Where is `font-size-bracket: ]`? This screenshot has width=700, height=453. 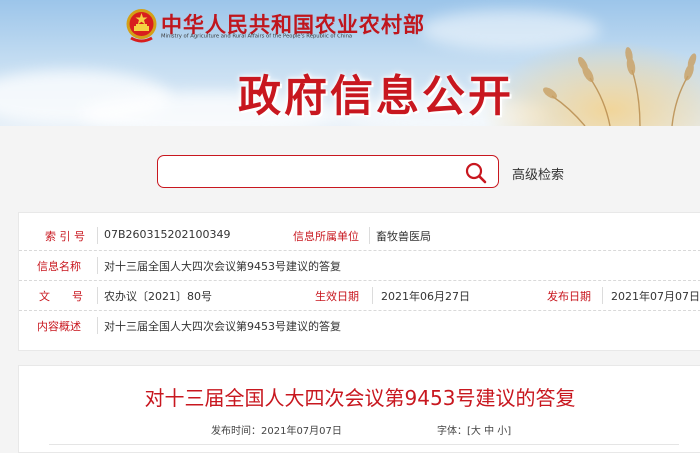
font-size-bracket: ] is located at coordinates (509, 431).